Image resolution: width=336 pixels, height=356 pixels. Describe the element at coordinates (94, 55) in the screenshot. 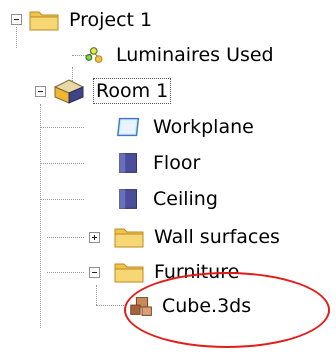

I see `luminaires-icon` at that location.